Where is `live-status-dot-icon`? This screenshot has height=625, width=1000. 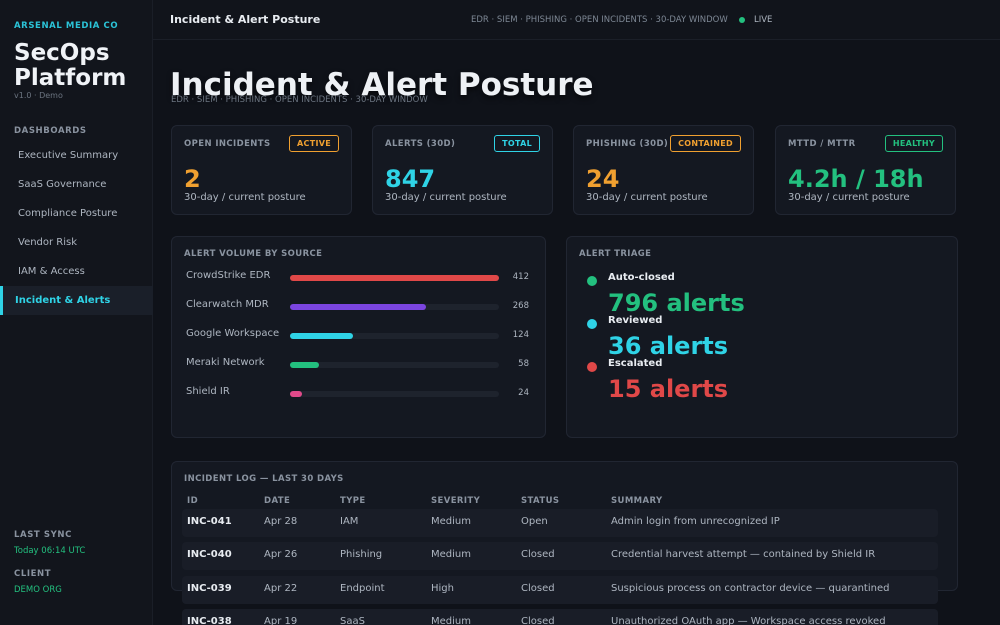 live-status-dot-icon is located at coordinates (742, 20).